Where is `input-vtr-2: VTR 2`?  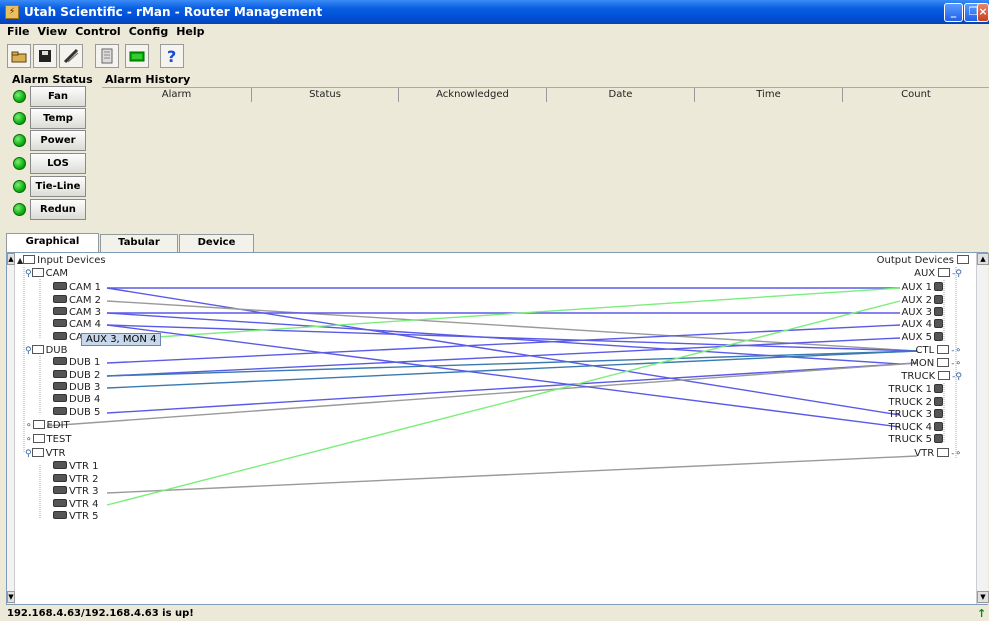 input-vtr-2: VTR 2 is located at coordinates (75, 480).